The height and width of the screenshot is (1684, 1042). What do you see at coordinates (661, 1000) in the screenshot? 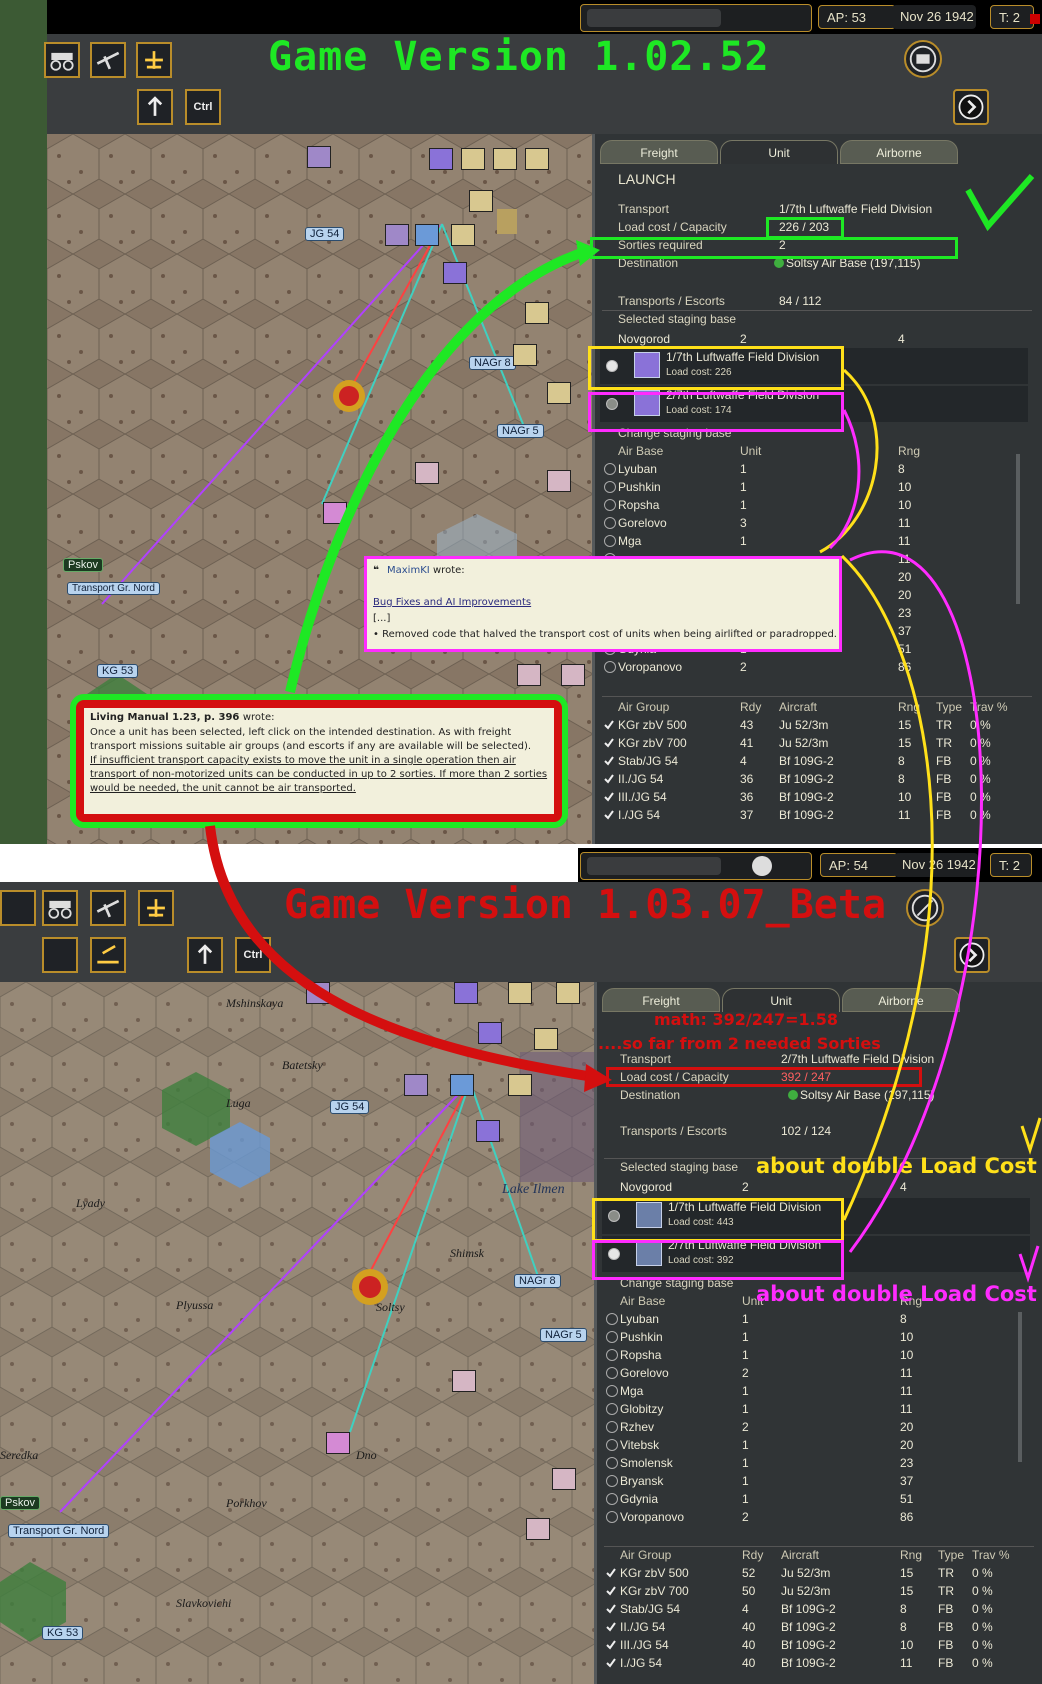
I see `tab-freight: Freight` at bounding box center [661, 1000].